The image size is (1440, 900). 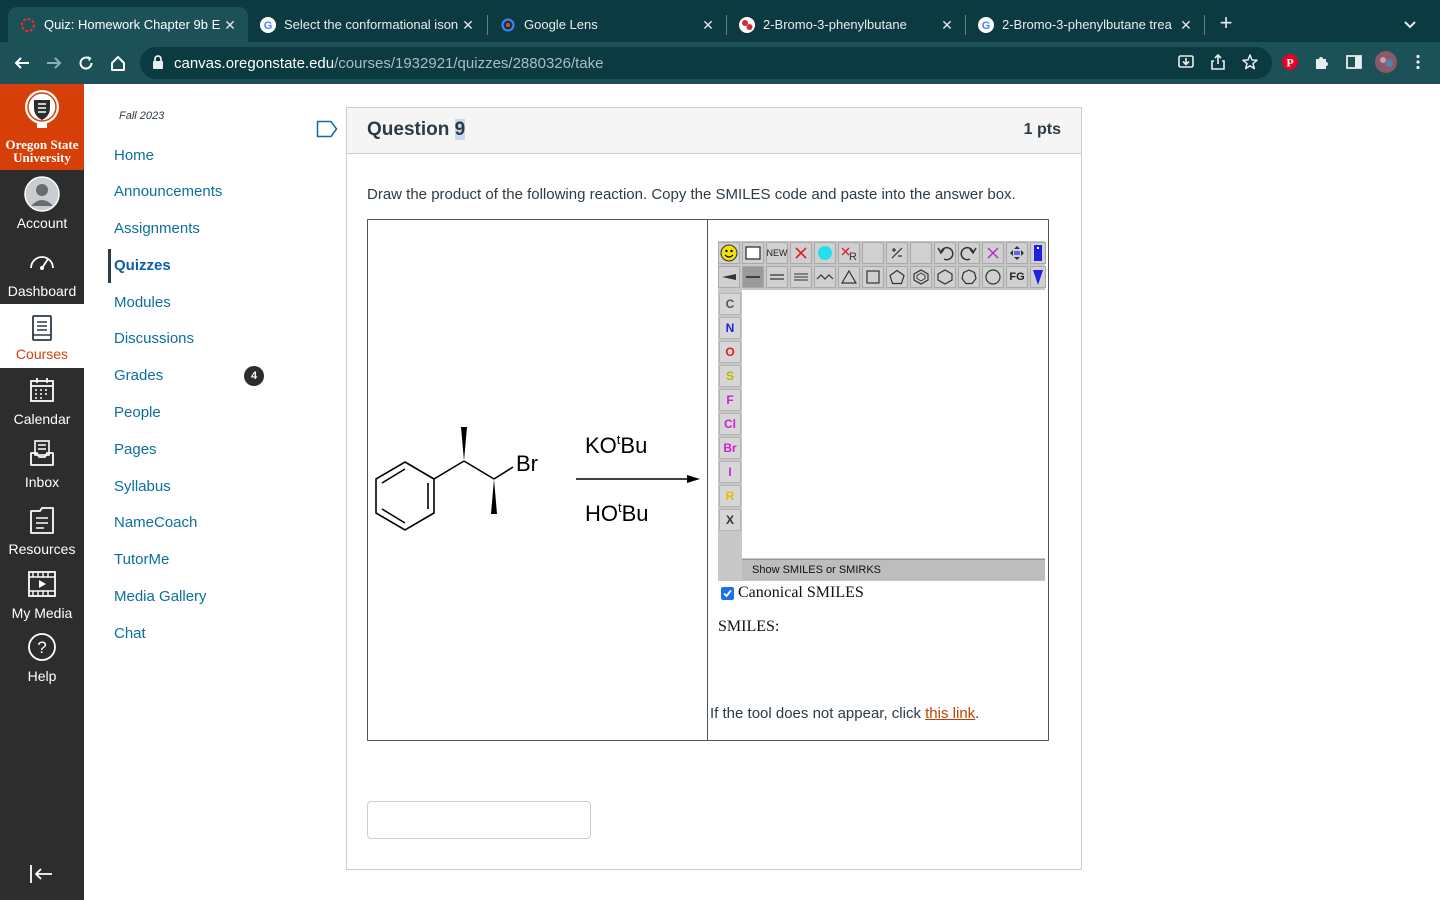 I want to click on course-nav-people: People, so click(x=137, y=412).